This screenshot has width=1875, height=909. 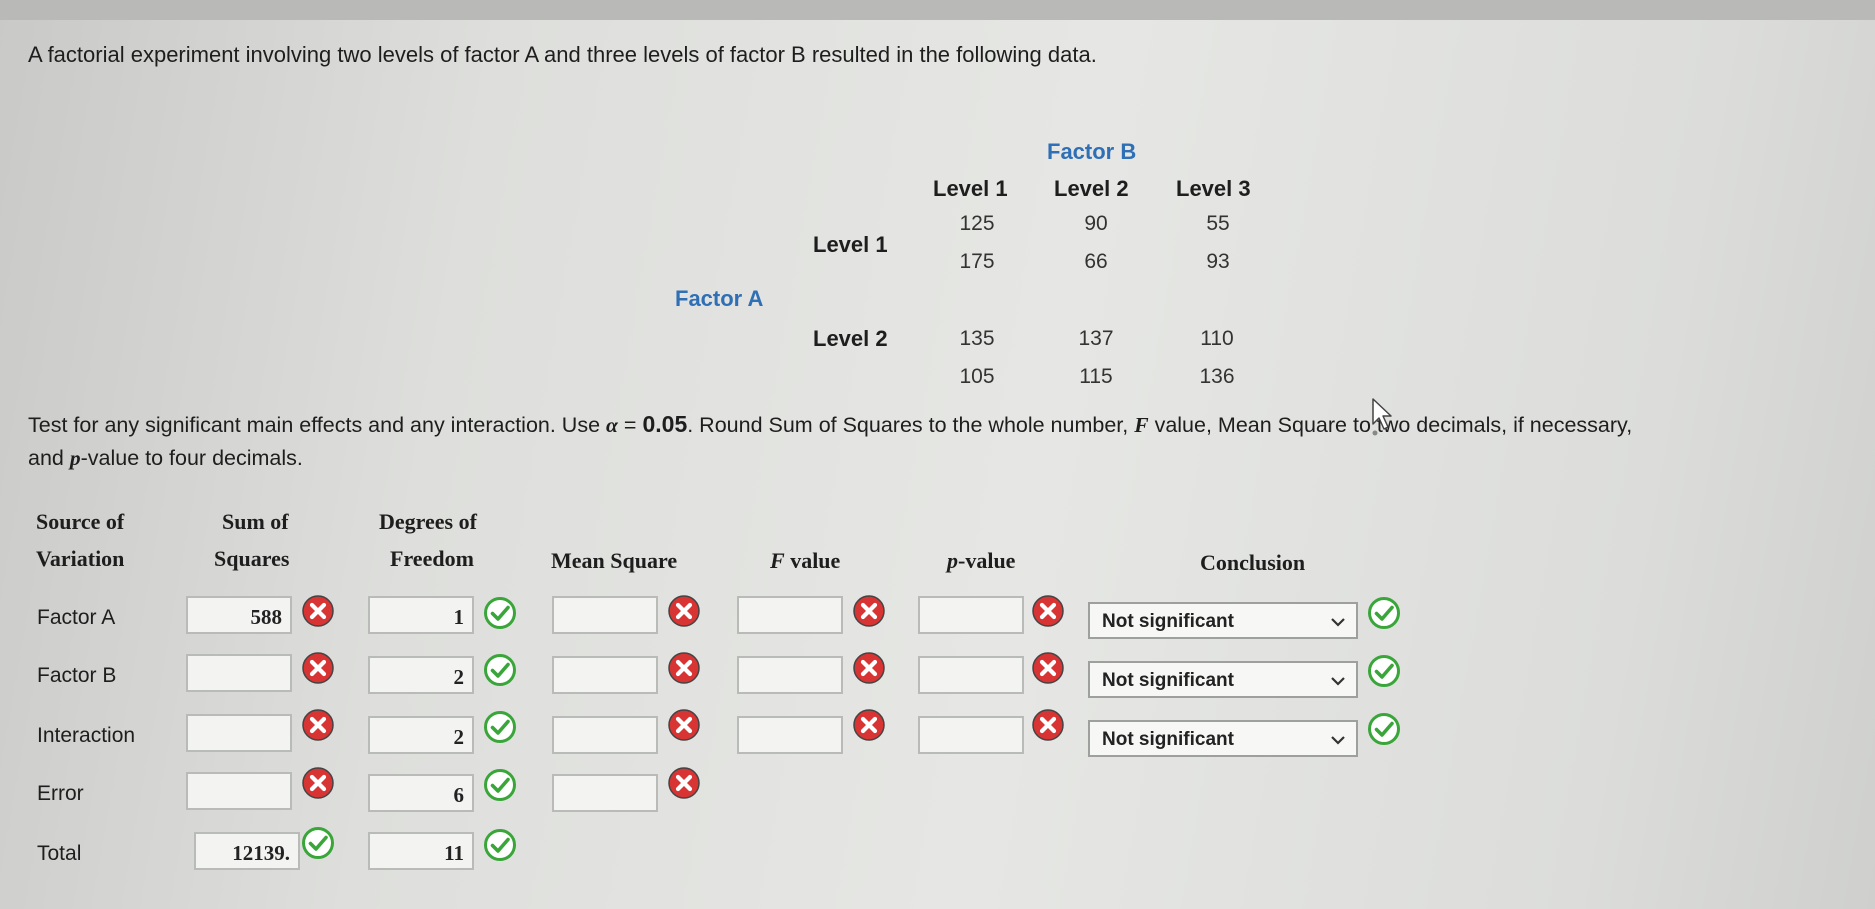 I want to click on col-header-level-3: Level 3, so click(x=1213, y=188).